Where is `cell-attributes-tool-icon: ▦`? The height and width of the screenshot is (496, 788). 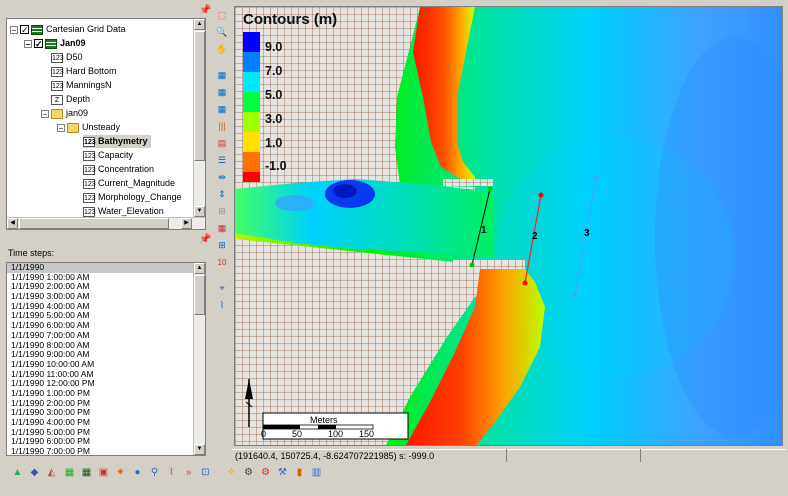
cell-attributes-tool-icon: ▦ is located at coordinates (222, 228).